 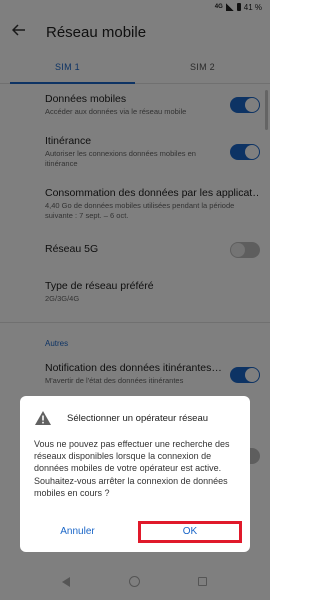 I want to click on nav-home-icon, so click(x=134, y=581).